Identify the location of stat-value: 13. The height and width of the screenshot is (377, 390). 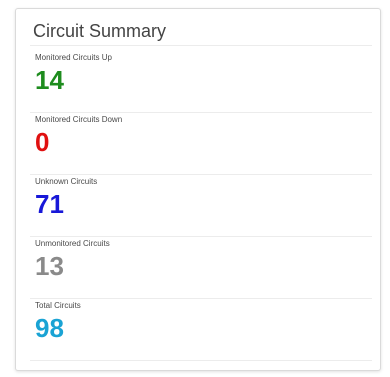
(49, 266).